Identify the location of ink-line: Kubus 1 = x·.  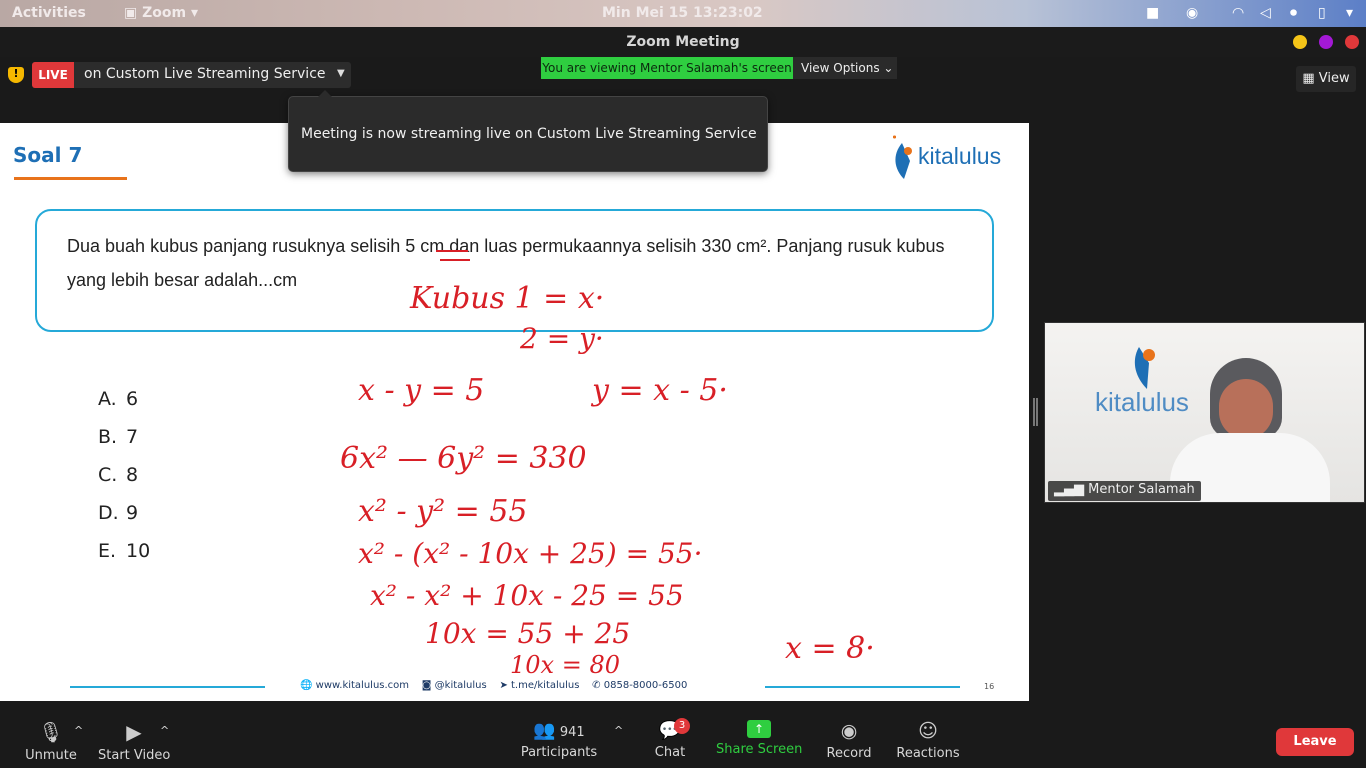
(506, 298).